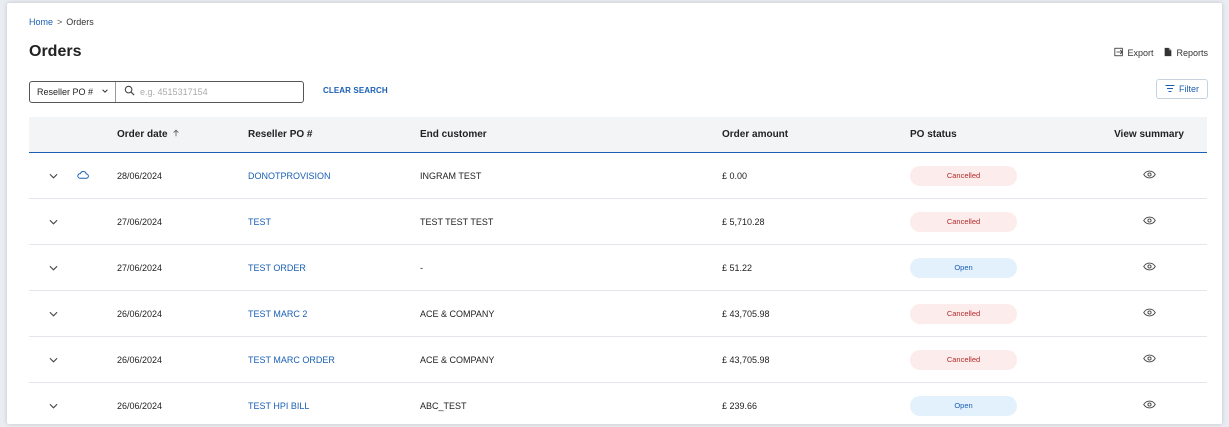 This screenshot has width=1229, height=427. I want to click on header-order-amount: Order amount, so click(755, 134).